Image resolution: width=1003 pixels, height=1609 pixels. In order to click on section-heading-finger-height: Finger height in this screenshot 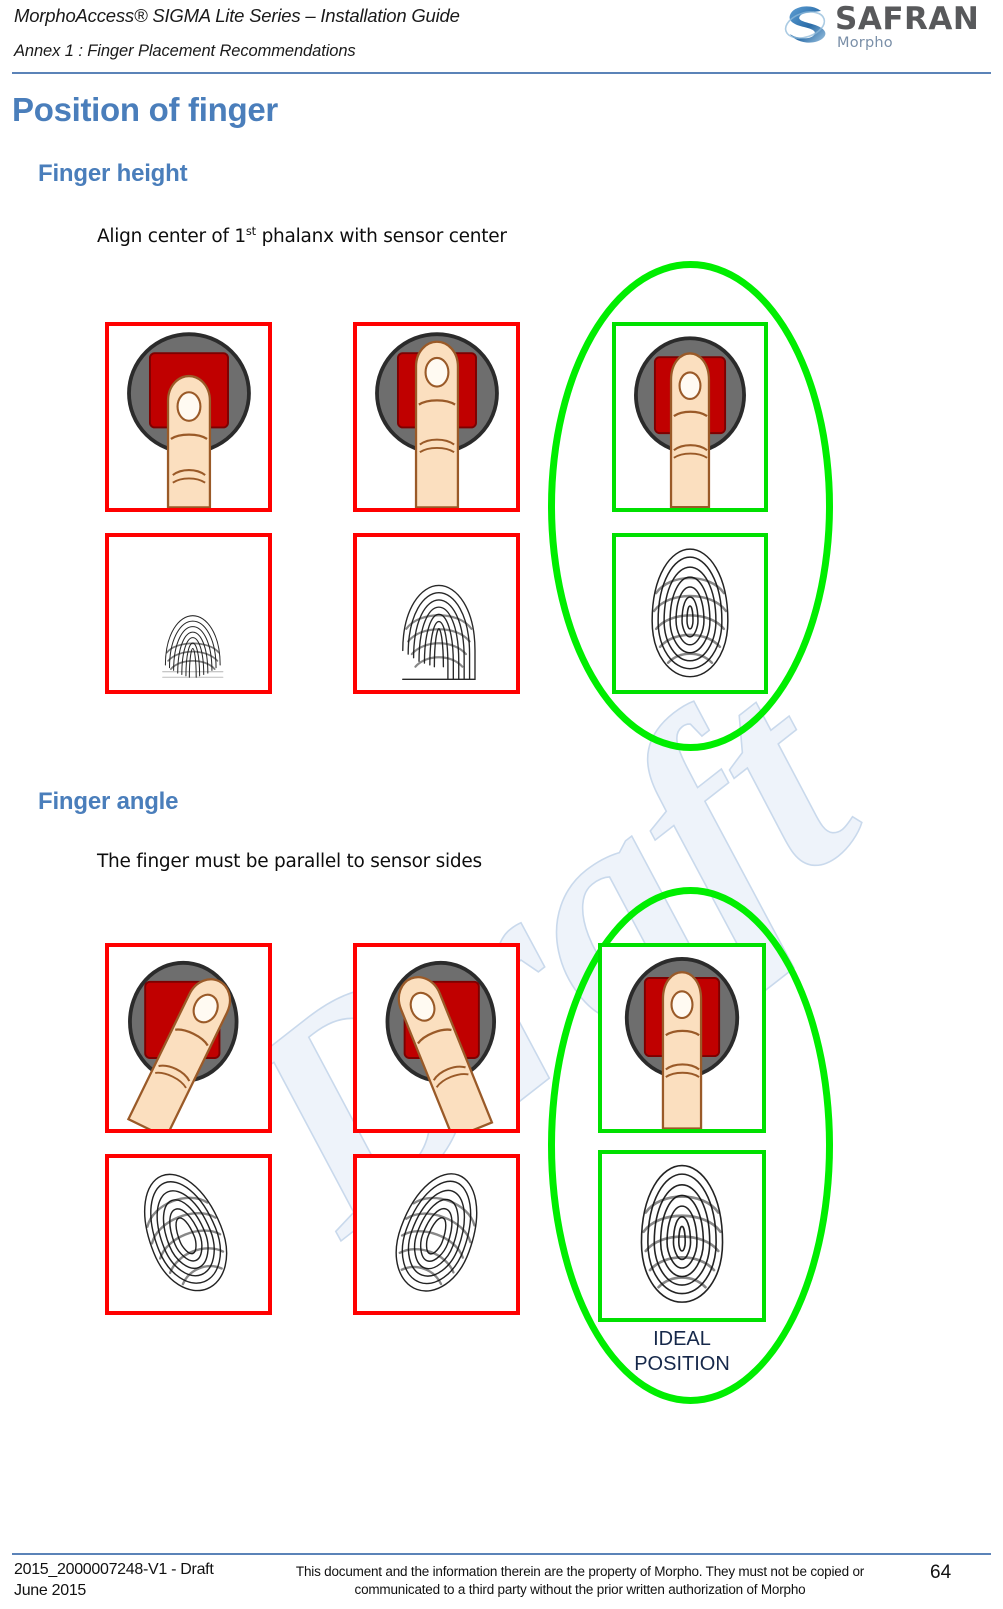, I will do `click(113, 173)`.